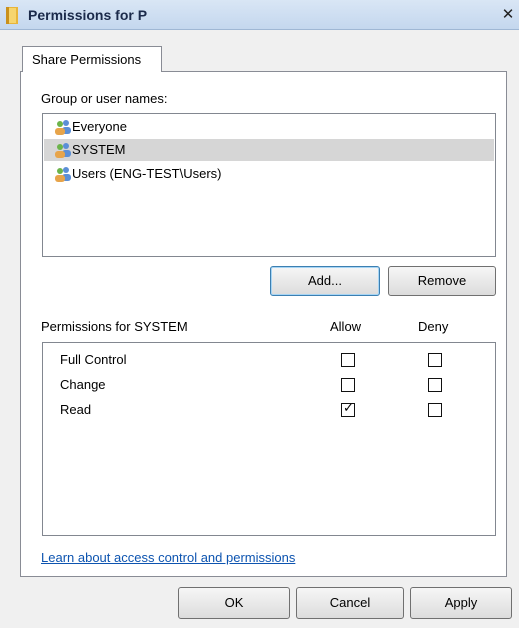  I want to click on read-deny-checkbox, so click(435, 410).